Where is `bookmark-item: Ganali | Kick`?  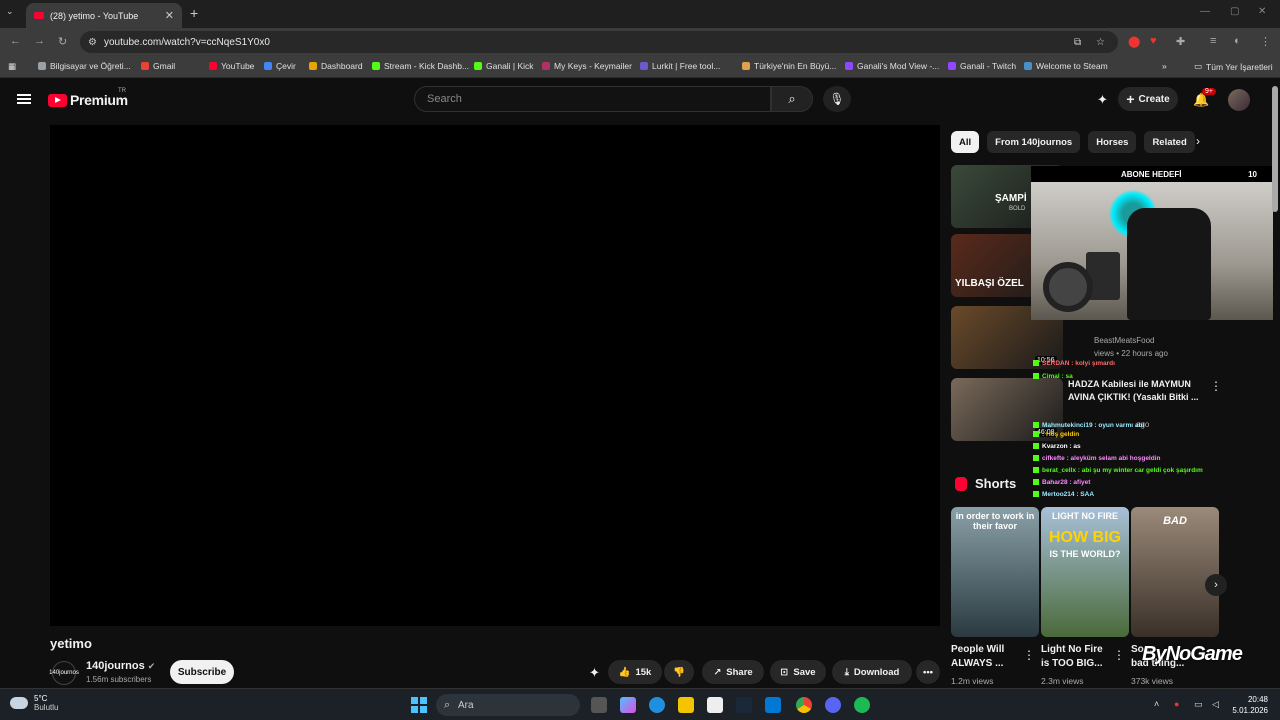 bookmark-item: Ganali | Kick is located at coordinates (504, 66).